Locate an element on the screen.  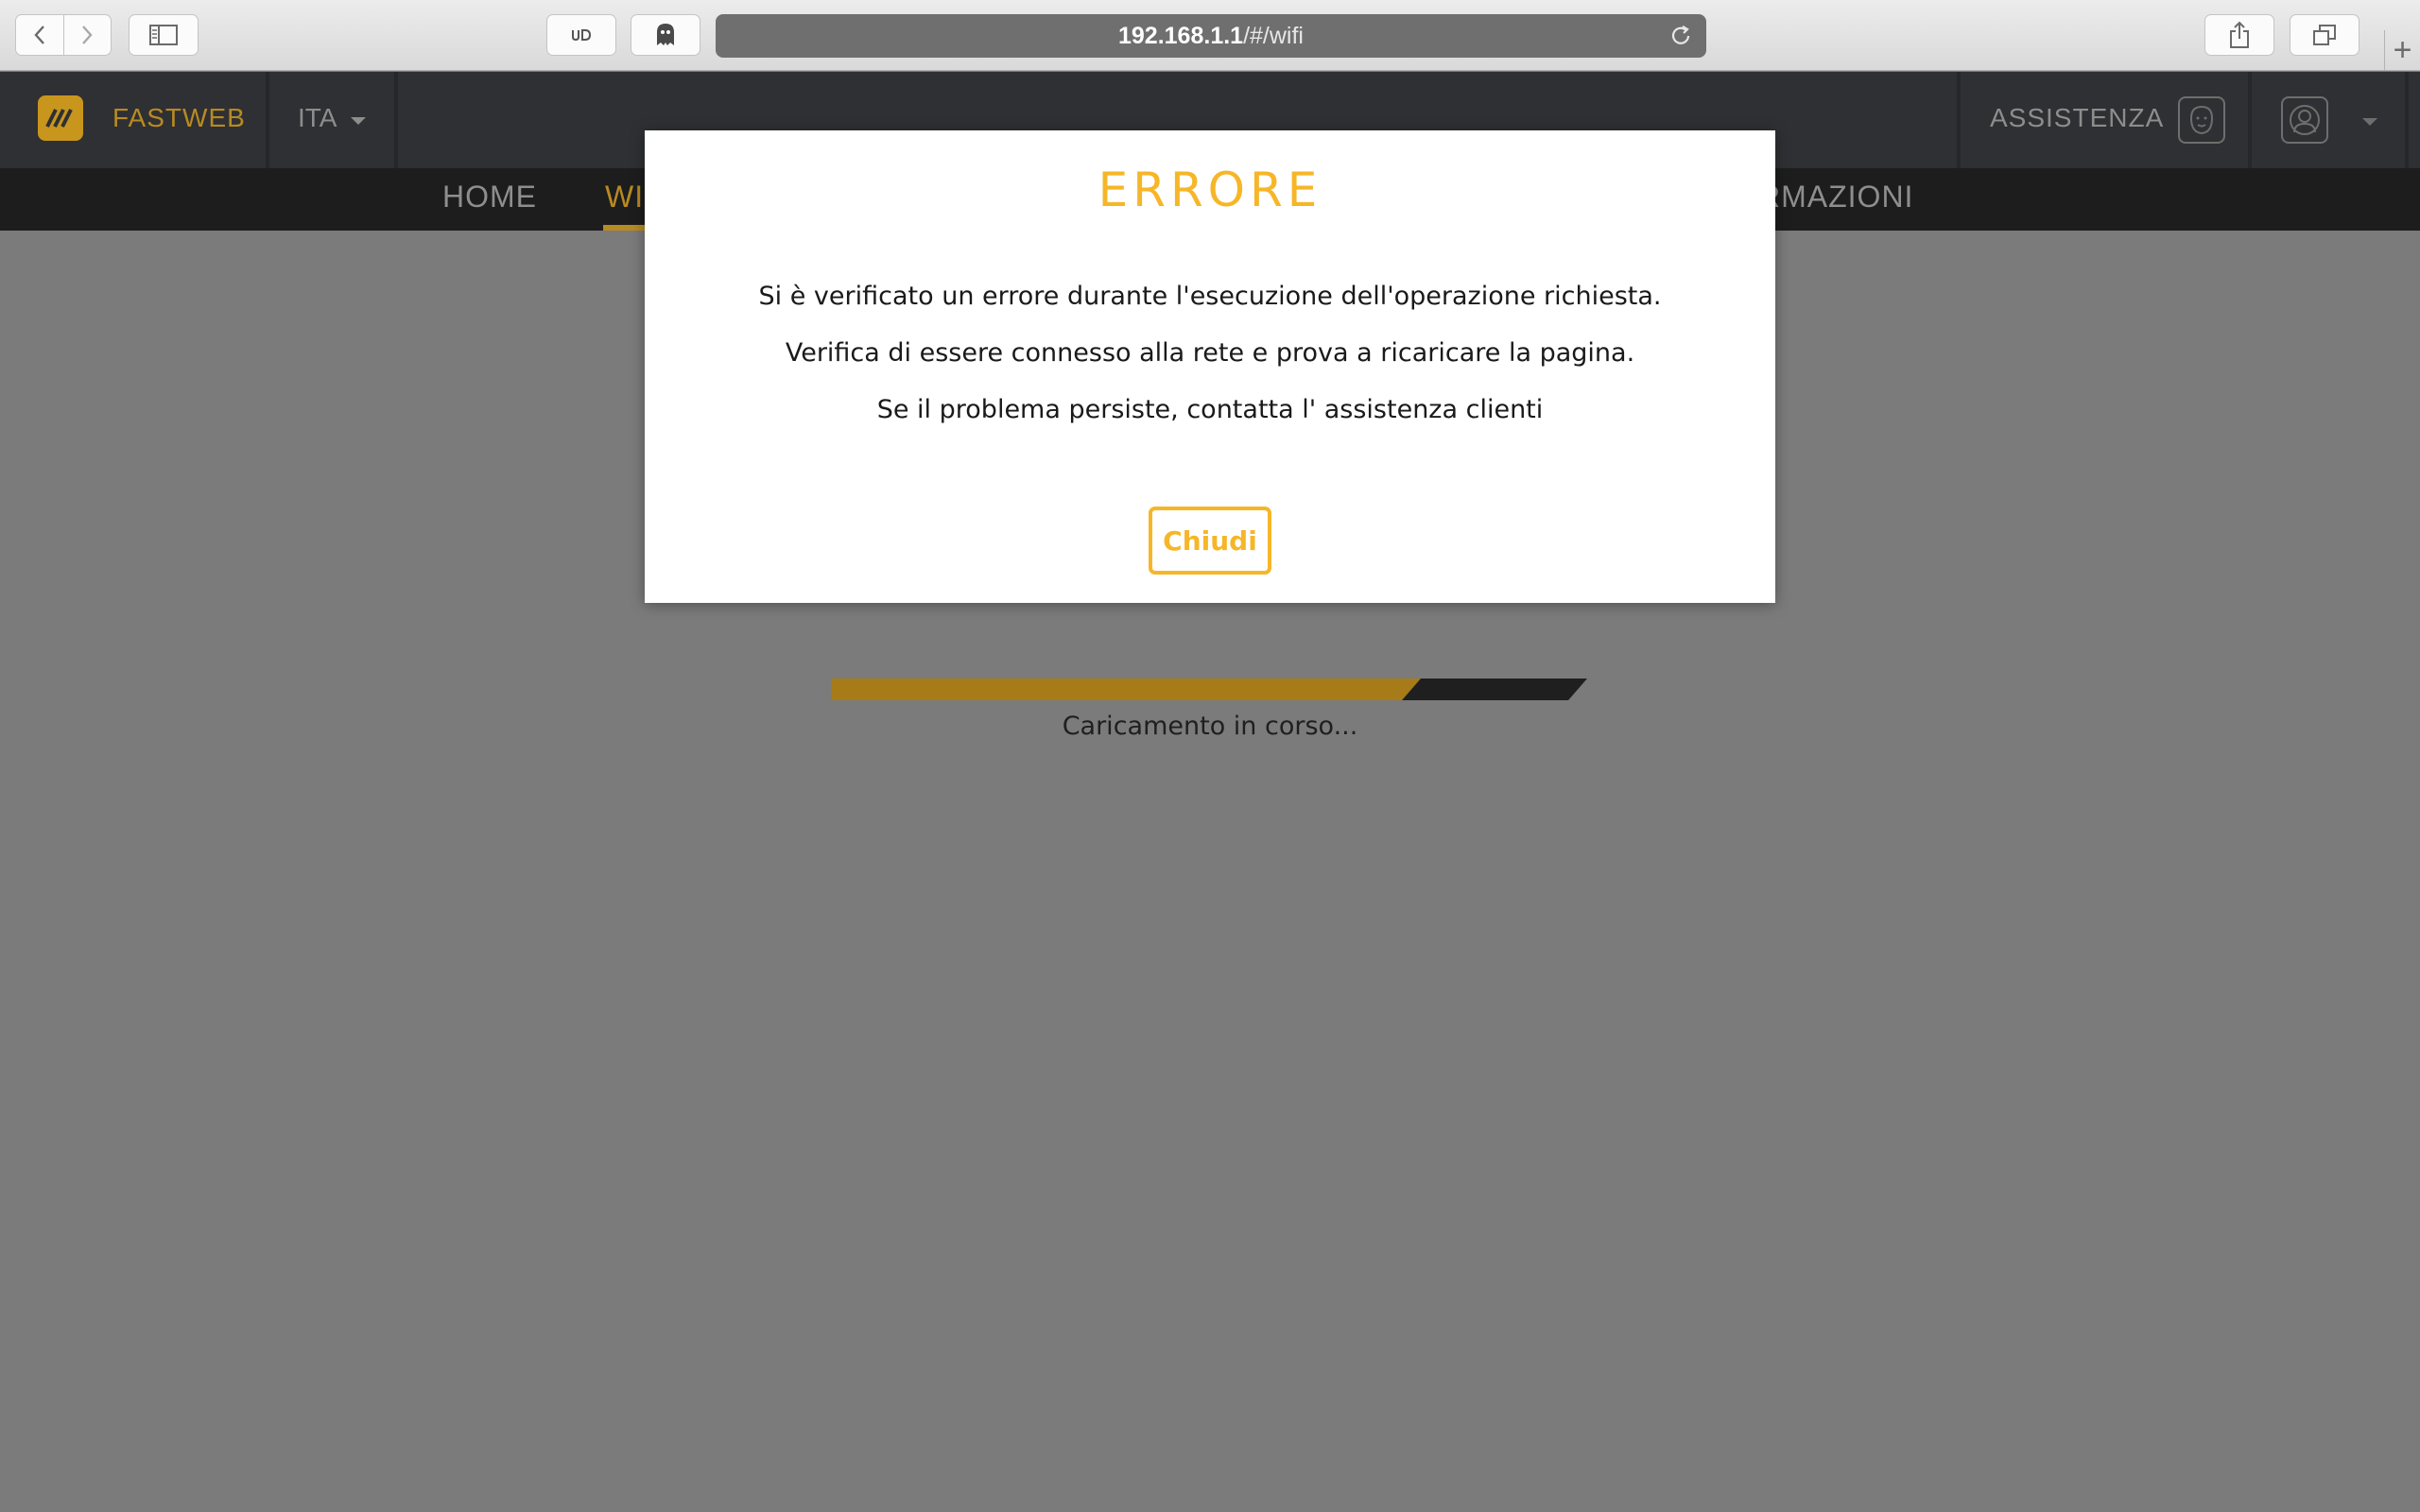
sidebar-icon is located at coordinates (163, 35).